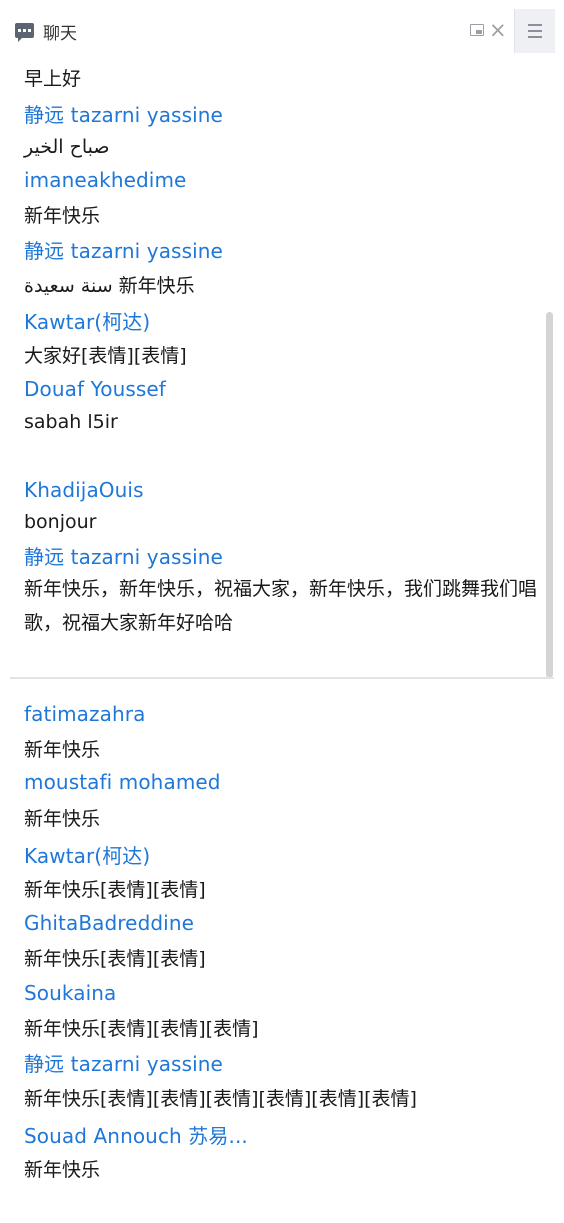 The width and height of the screenshot is (564, 1223). What do you see at coordinates (549, 495) in the screenshot?
I see `scrollbar-thumb` at bounding box center [549, 495].